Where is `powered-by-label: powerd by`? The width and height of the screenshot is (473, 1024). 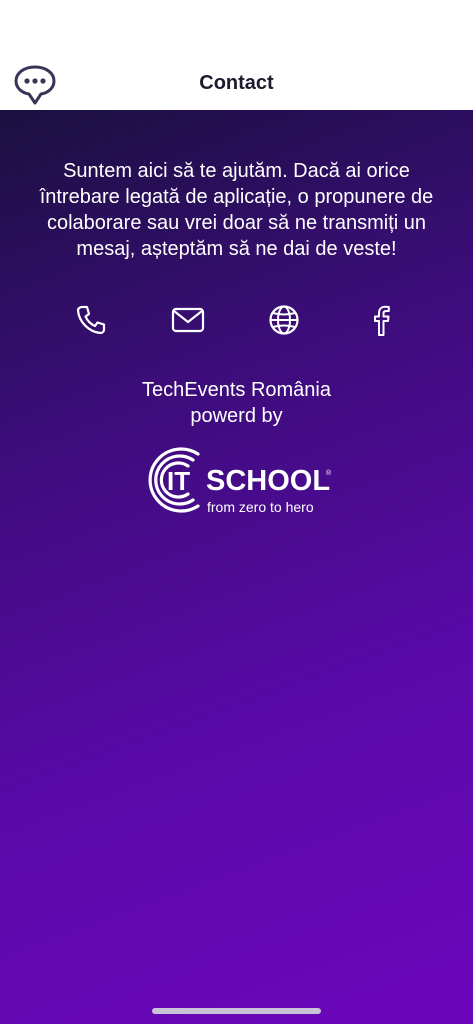 powered-by-label: powerd by is located at coordinates (236, 416).